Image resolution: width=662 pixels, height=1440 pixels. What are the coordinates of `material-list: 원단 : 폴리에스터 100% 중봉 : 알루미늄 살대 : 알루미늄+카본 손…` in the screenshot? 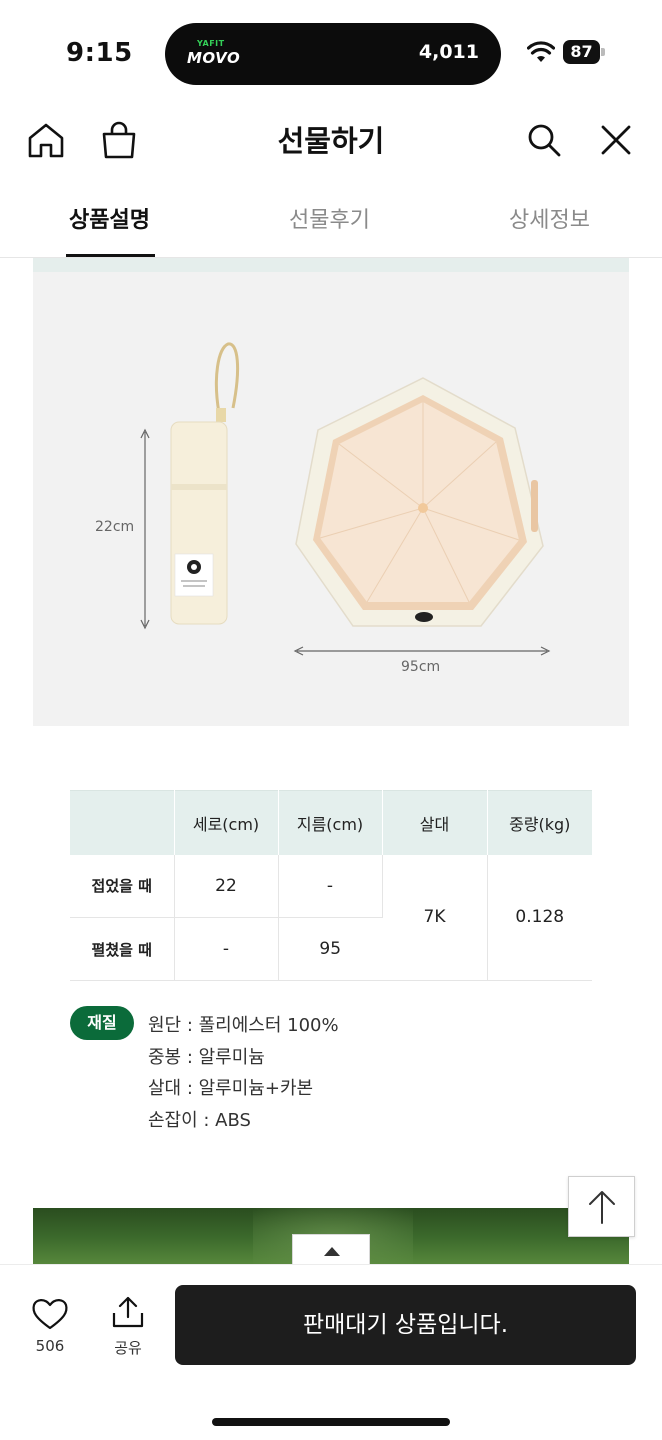 It's located at (243, 1073).